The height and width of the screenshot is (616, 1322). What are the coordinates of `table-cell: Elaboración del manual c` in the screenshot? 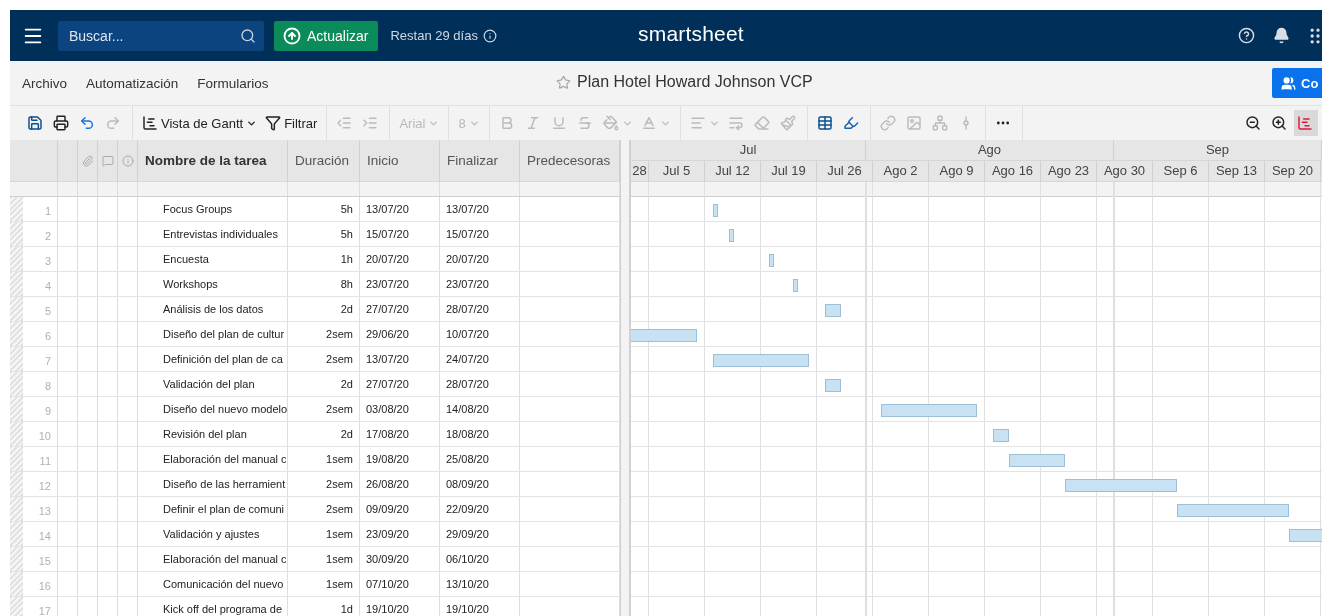 It's located at (213, 459).